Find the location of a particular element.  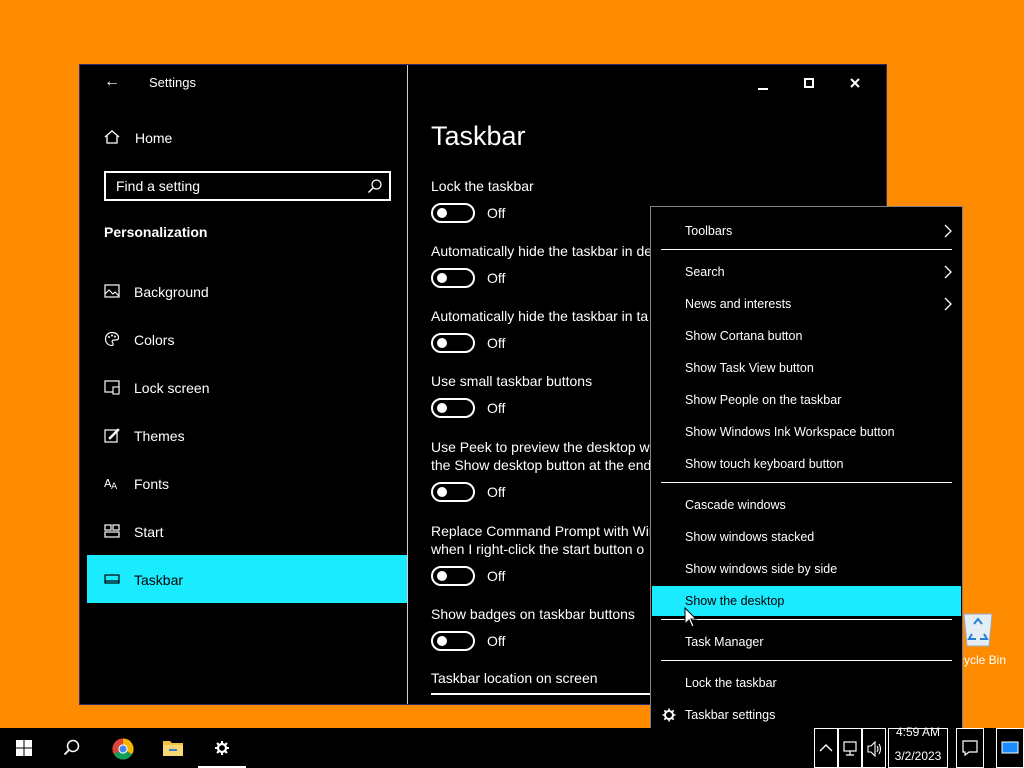

sidebar-item-lock-screen: Lock screen is located at coordinates (247, 387).